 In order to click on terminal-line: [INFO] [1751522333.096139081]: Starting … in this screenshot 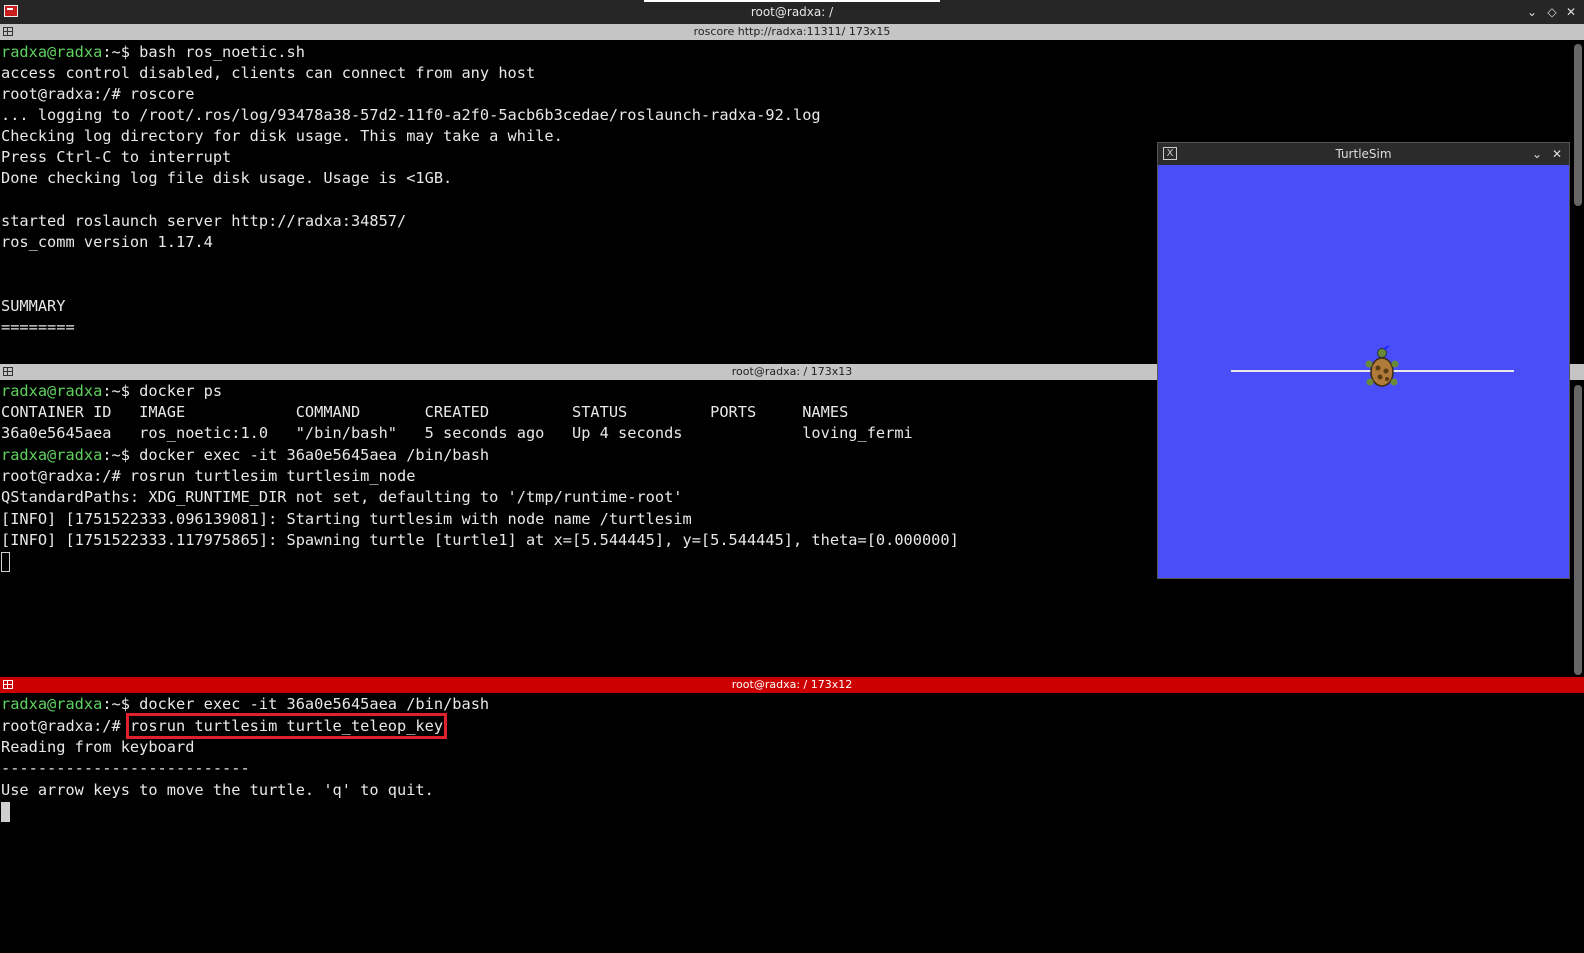, I will do `click(346, 519)`.